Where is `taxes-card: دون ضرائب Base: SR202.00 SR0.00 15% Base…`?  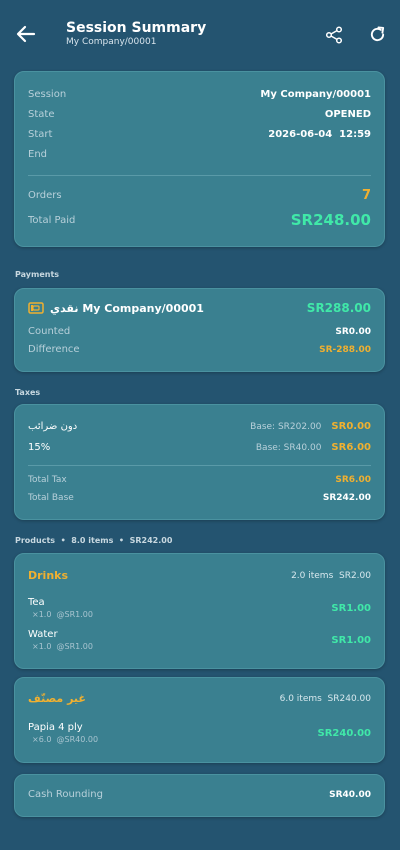
taxes-card: دون ضرائب Base: SR202.00 SR0.00 15% Base… is located at coordinates (199, 462).